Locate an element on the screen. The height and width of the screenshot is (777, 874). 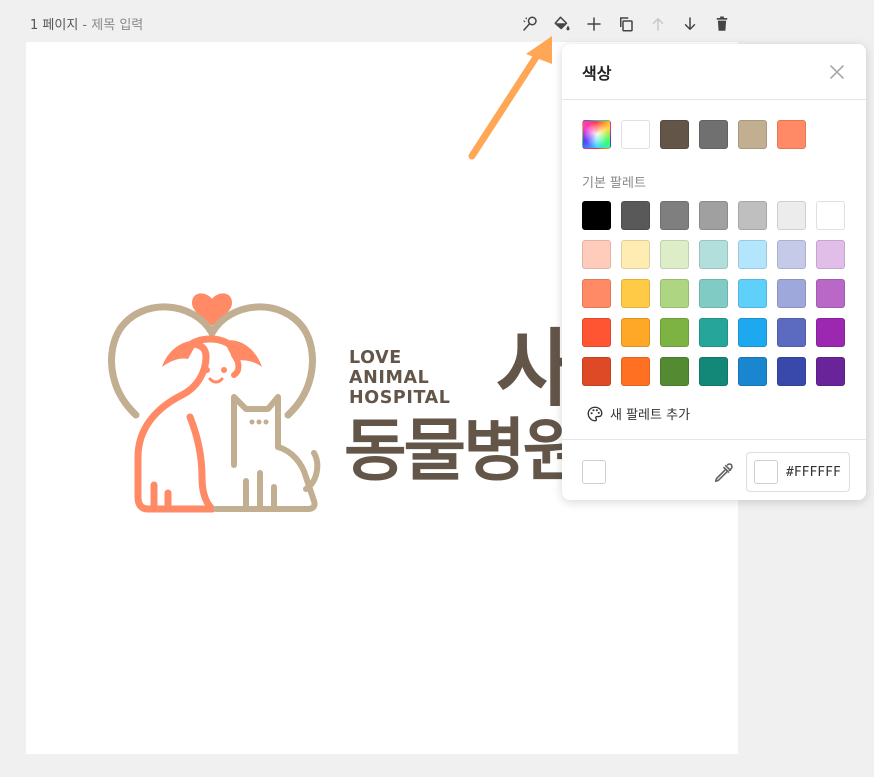
logo-en-line-2: ANIMAL is located at coordinates (389, 378).